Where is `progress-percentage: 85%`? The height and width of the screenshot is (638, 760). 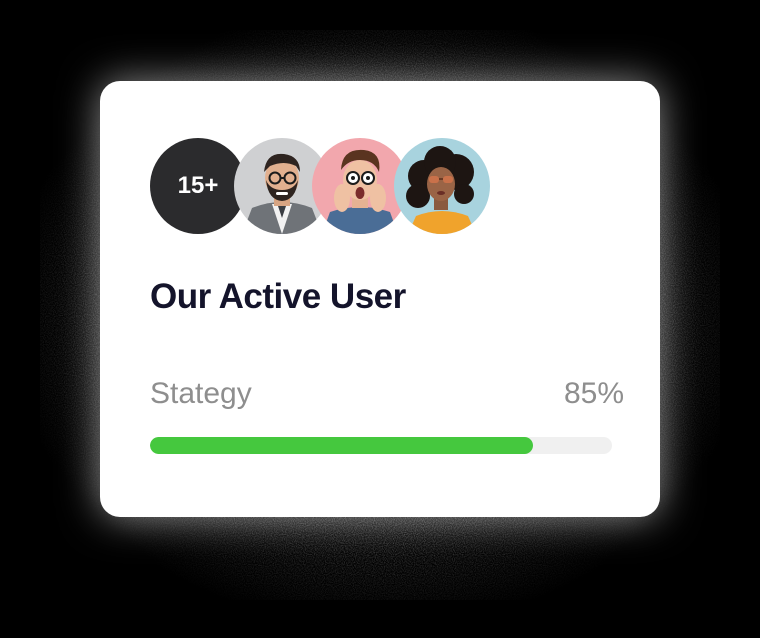 progress-percentage: 85% is located at coordinates (593, 393).